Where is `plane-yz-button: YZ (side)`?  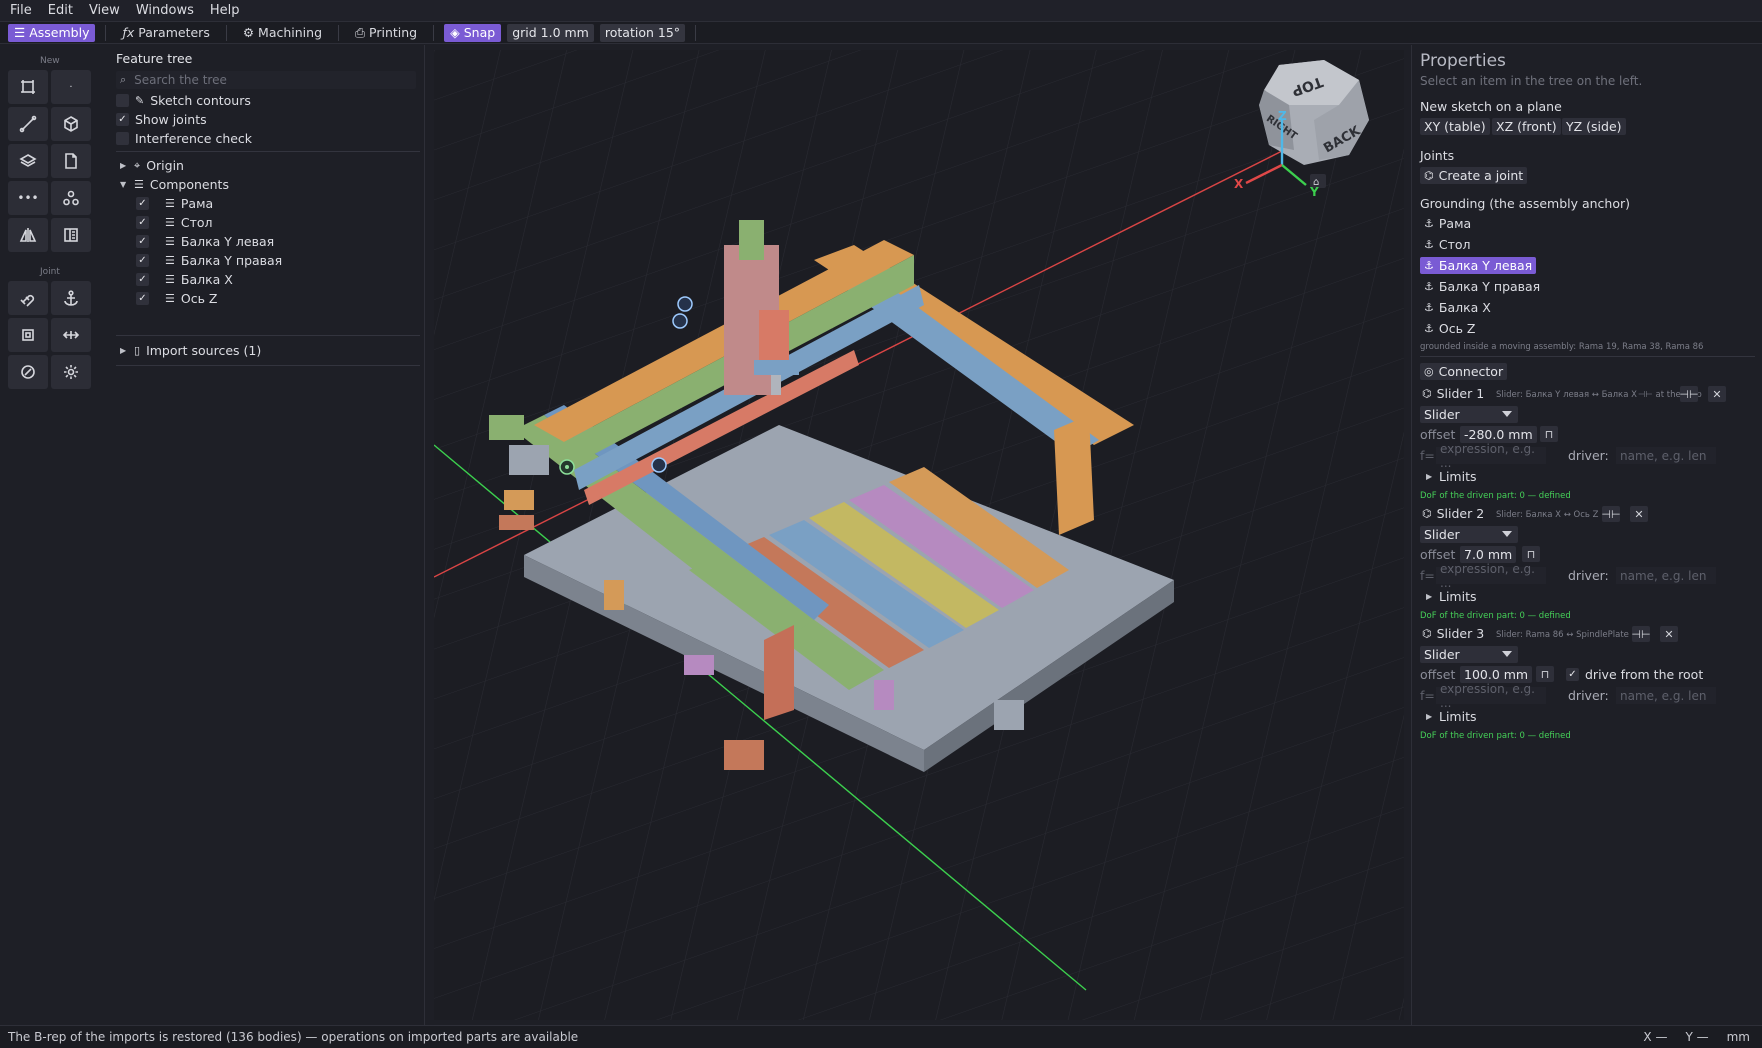
plane-yz-button: YZ (side) is located at coordinates (1594, 126).